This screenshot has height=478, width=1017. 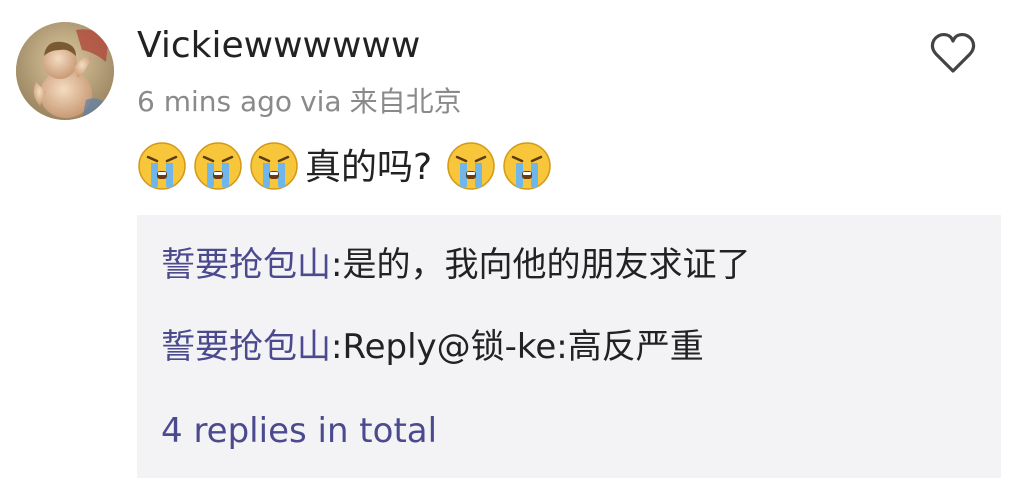 I want to click on reply-item: 誓要抢包山:是的，我向他的朋友求证了, so click(x=455, y=265).